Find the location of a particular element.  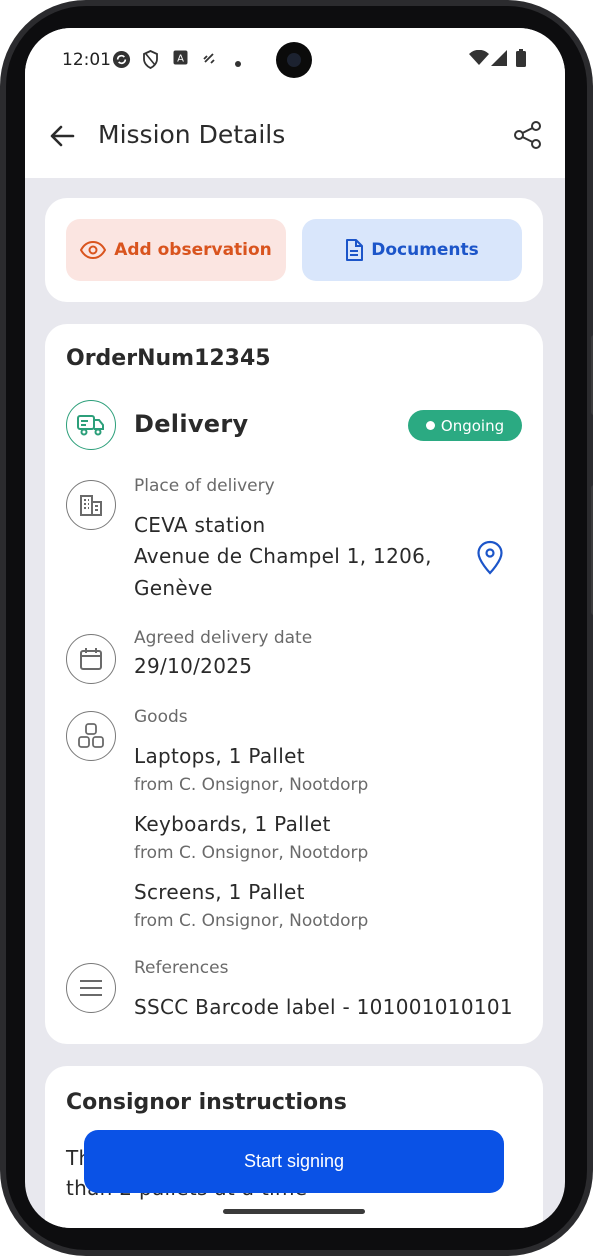

a-icon: A is located at coordinates (180, 59).